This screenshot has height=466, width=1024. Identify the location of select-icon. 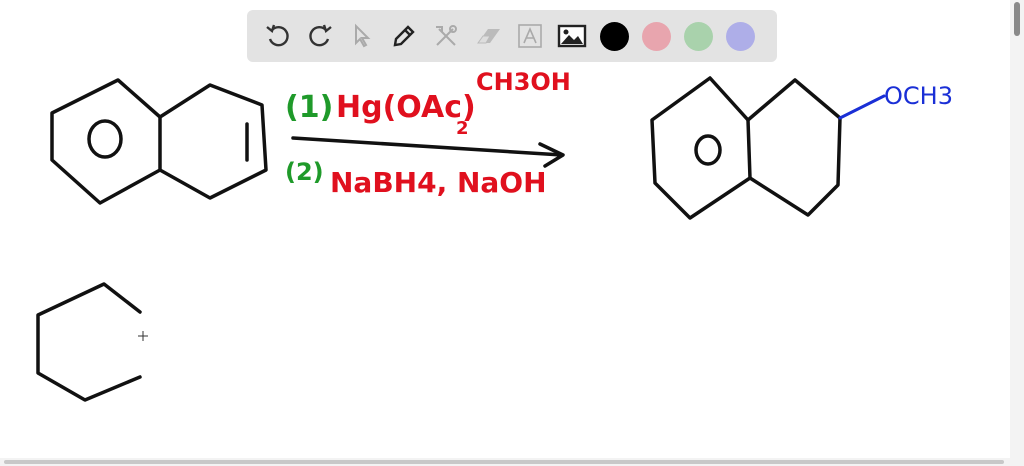
(363, 35).